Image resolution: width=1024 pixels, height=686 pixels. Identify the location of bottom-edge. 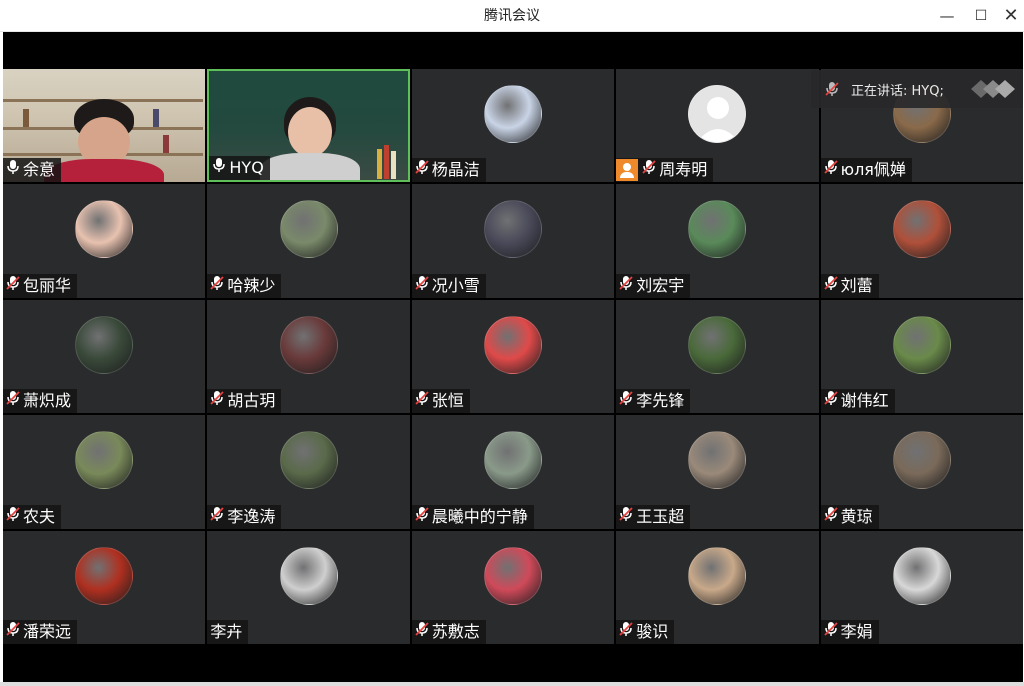
(512, 684).